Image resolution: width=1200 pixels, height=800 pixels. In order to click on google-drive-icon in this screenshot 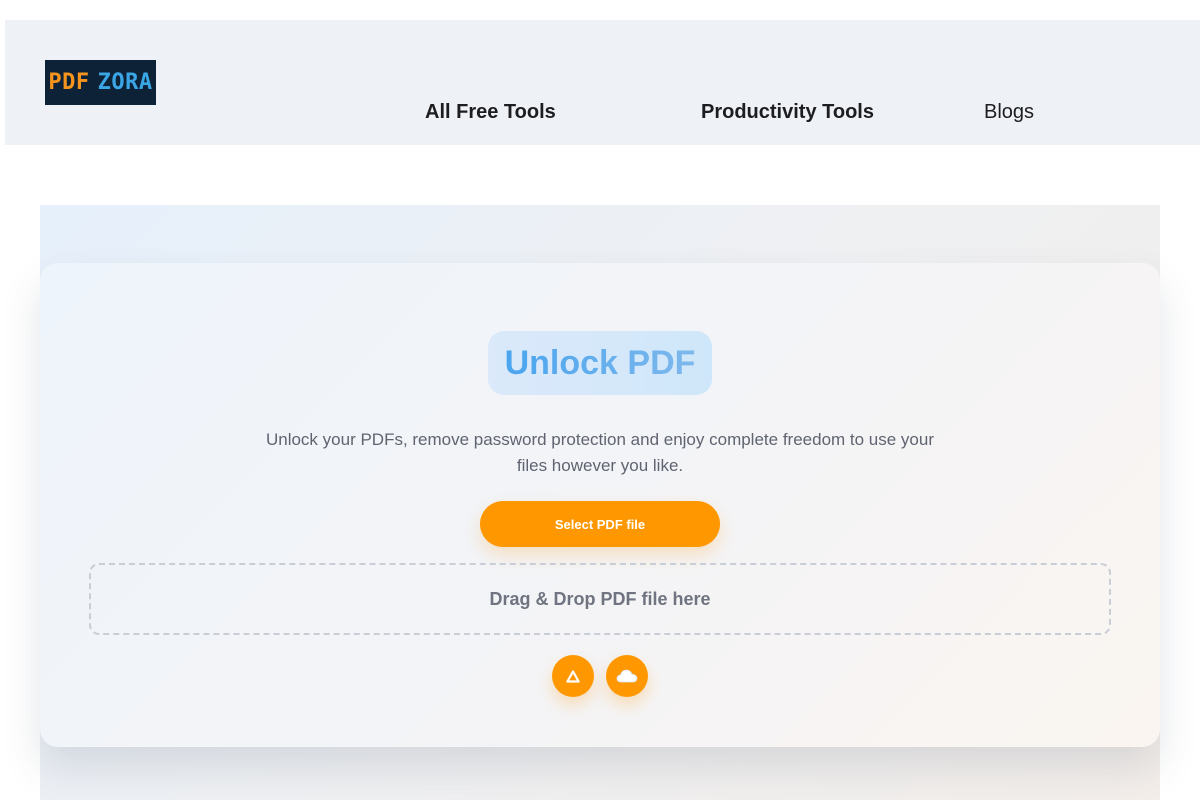, I will do `click(573, 676)`.